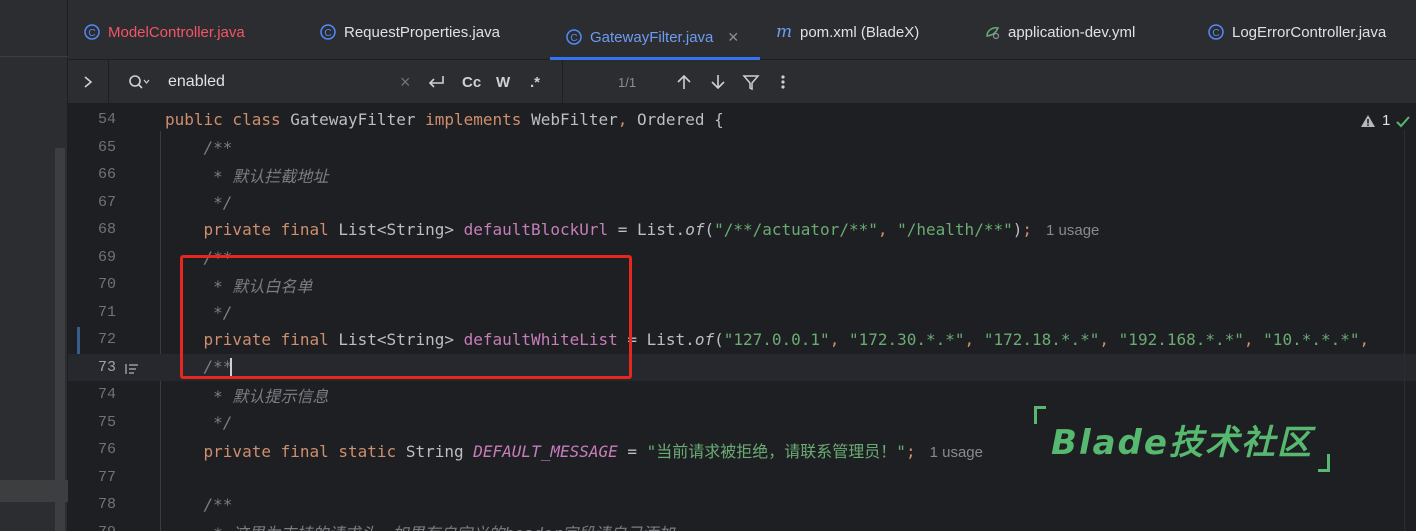  Describe the element at coordinates (92, 394) in the screenshot. I see `line-number: 74` at that location.